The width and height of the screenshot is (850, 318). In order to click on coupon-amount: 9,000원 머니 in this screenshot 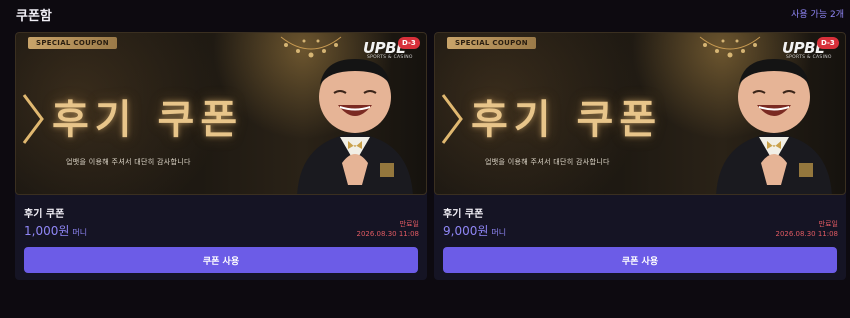, I will do `click(474, 230)`.